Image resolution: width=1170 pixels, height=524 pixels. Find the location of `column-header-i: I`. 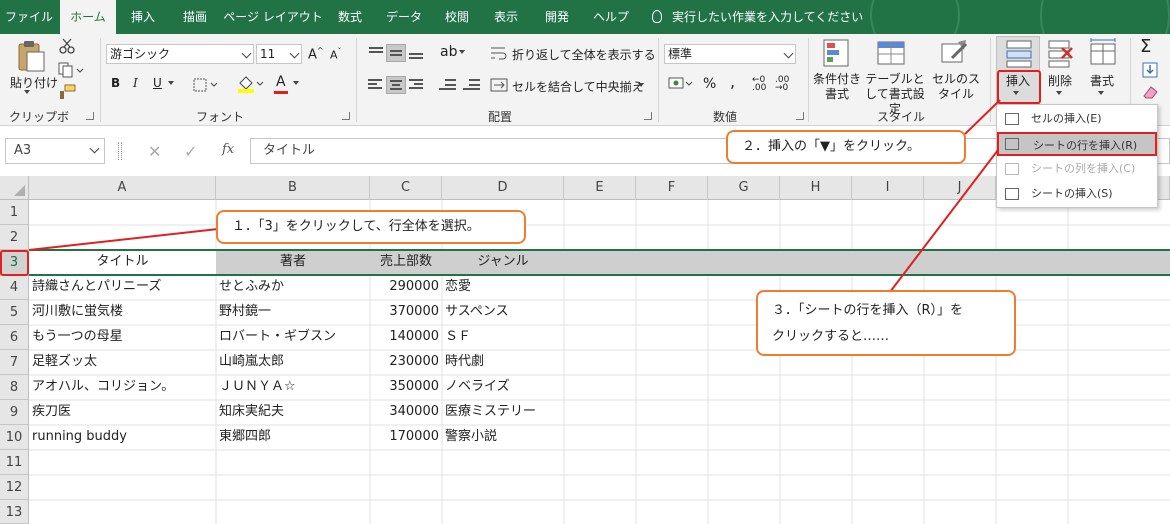

column-header-i: I is located at coordinates (888, 188).